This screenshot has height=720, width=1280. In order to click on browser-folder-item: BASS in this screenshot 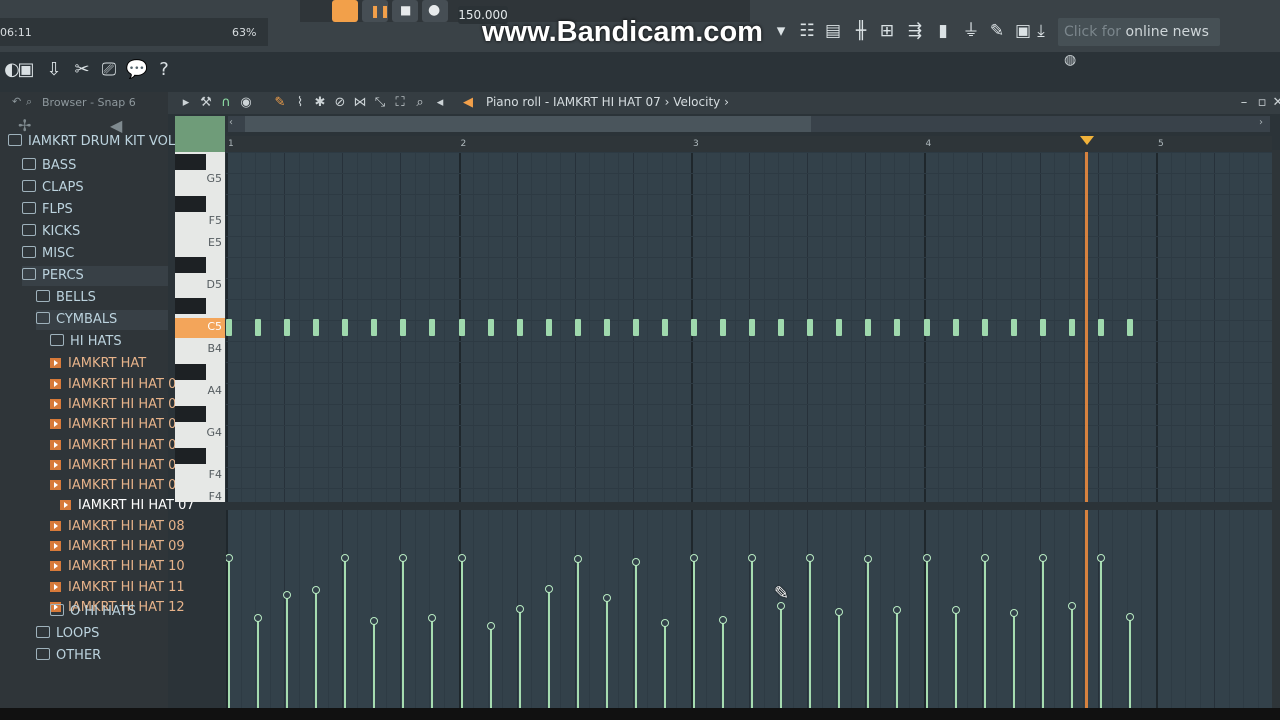, I will do `click(49, 166)`.